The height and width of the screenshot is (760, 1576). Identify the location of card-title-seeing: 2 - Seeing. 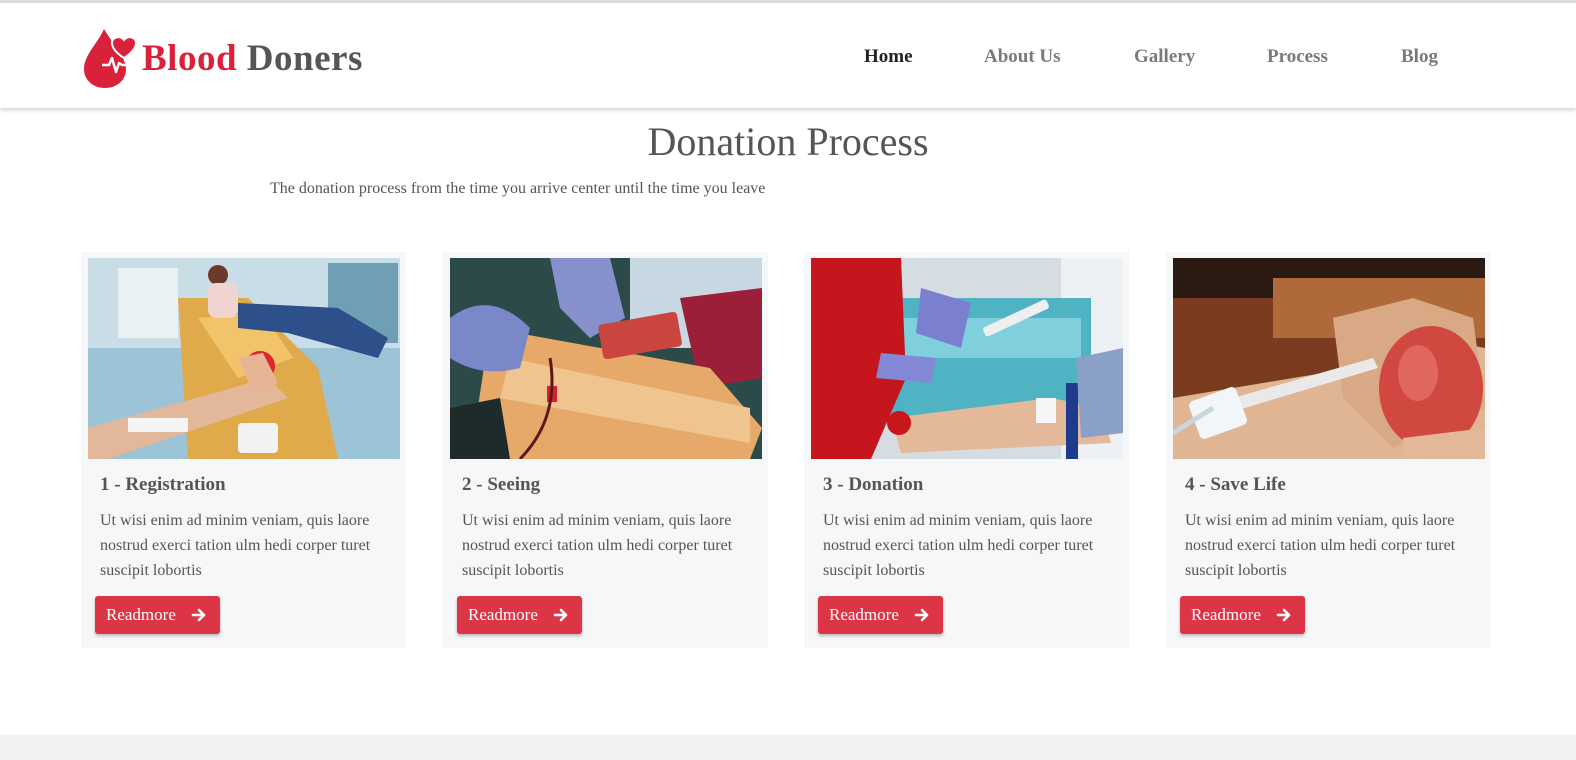
(501, 484).